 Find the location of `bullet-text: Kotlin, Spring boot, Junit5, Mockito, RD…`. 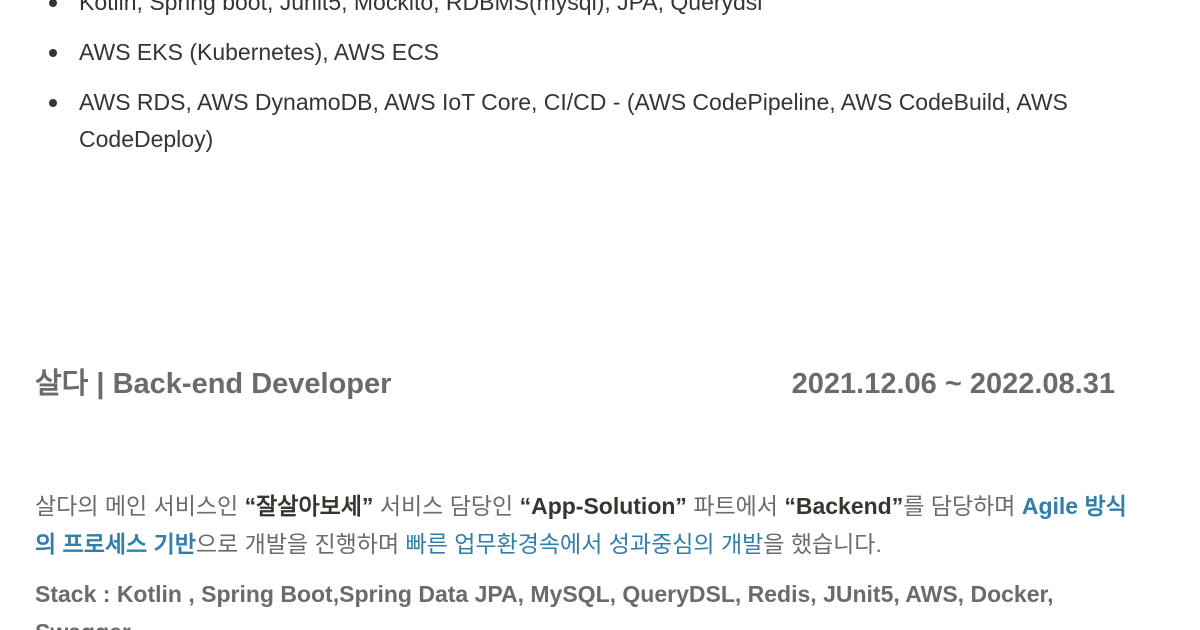

bullet-text: Kotlin, Spring boot, Junit5, Mockito, RD… is located at coordinates (421, 7).